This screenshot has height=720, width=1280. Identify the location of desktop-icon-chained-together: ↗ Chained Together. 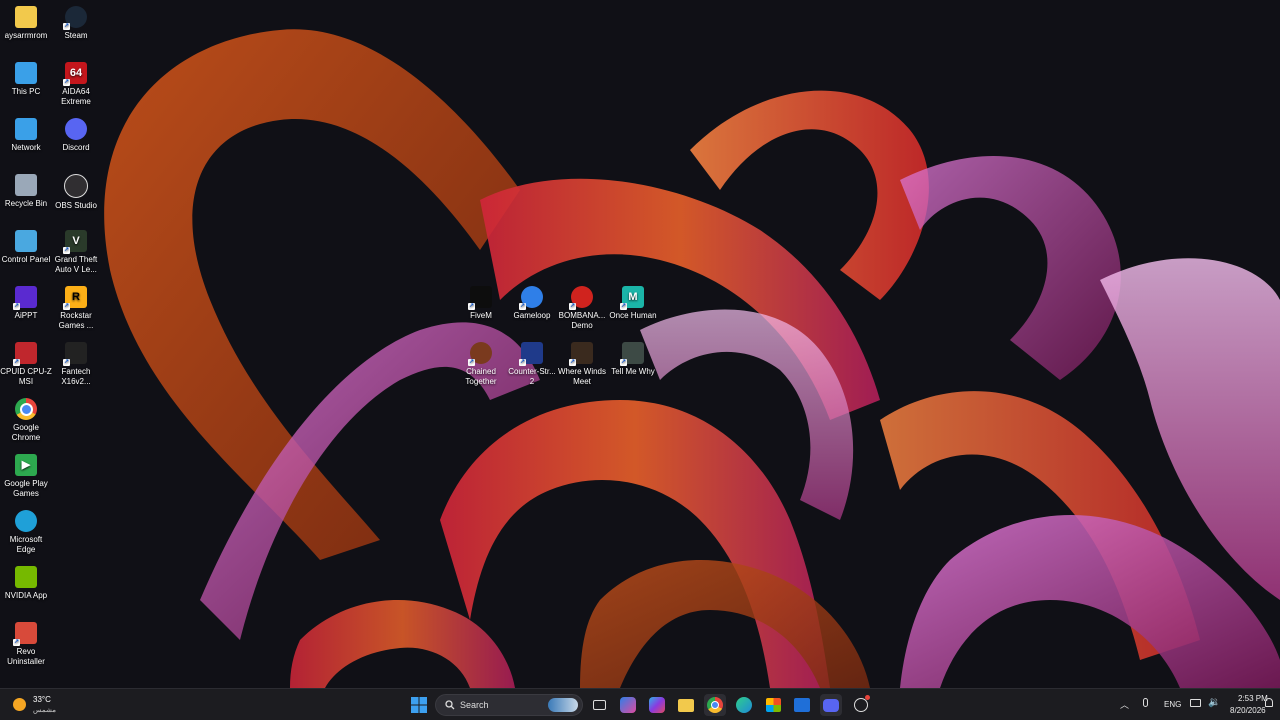
(481, 364).